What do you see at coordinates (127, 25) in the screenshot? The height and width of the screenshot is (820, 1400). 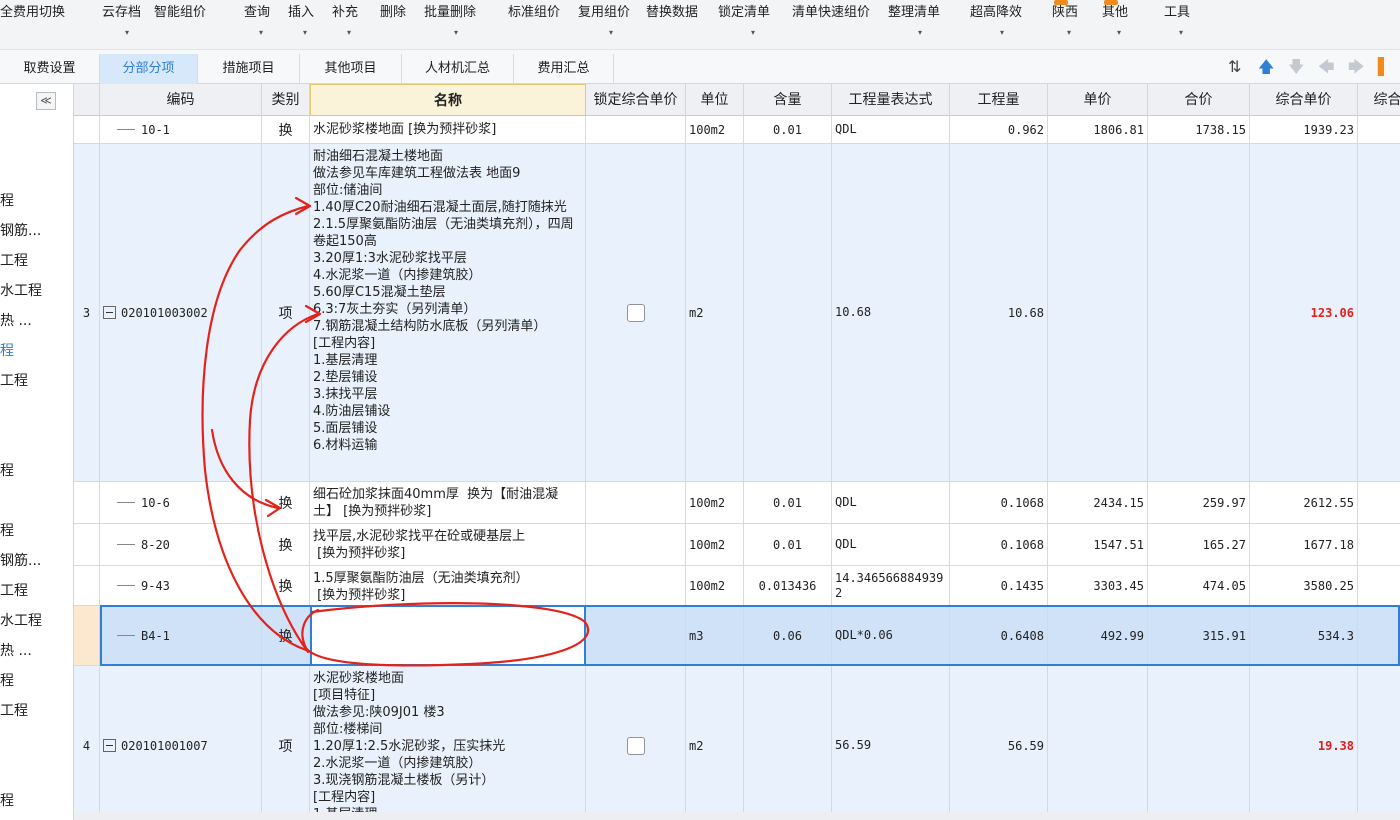 I see `toolbar-item-1: 云存档 ▾` at bounding box center [127, 25].